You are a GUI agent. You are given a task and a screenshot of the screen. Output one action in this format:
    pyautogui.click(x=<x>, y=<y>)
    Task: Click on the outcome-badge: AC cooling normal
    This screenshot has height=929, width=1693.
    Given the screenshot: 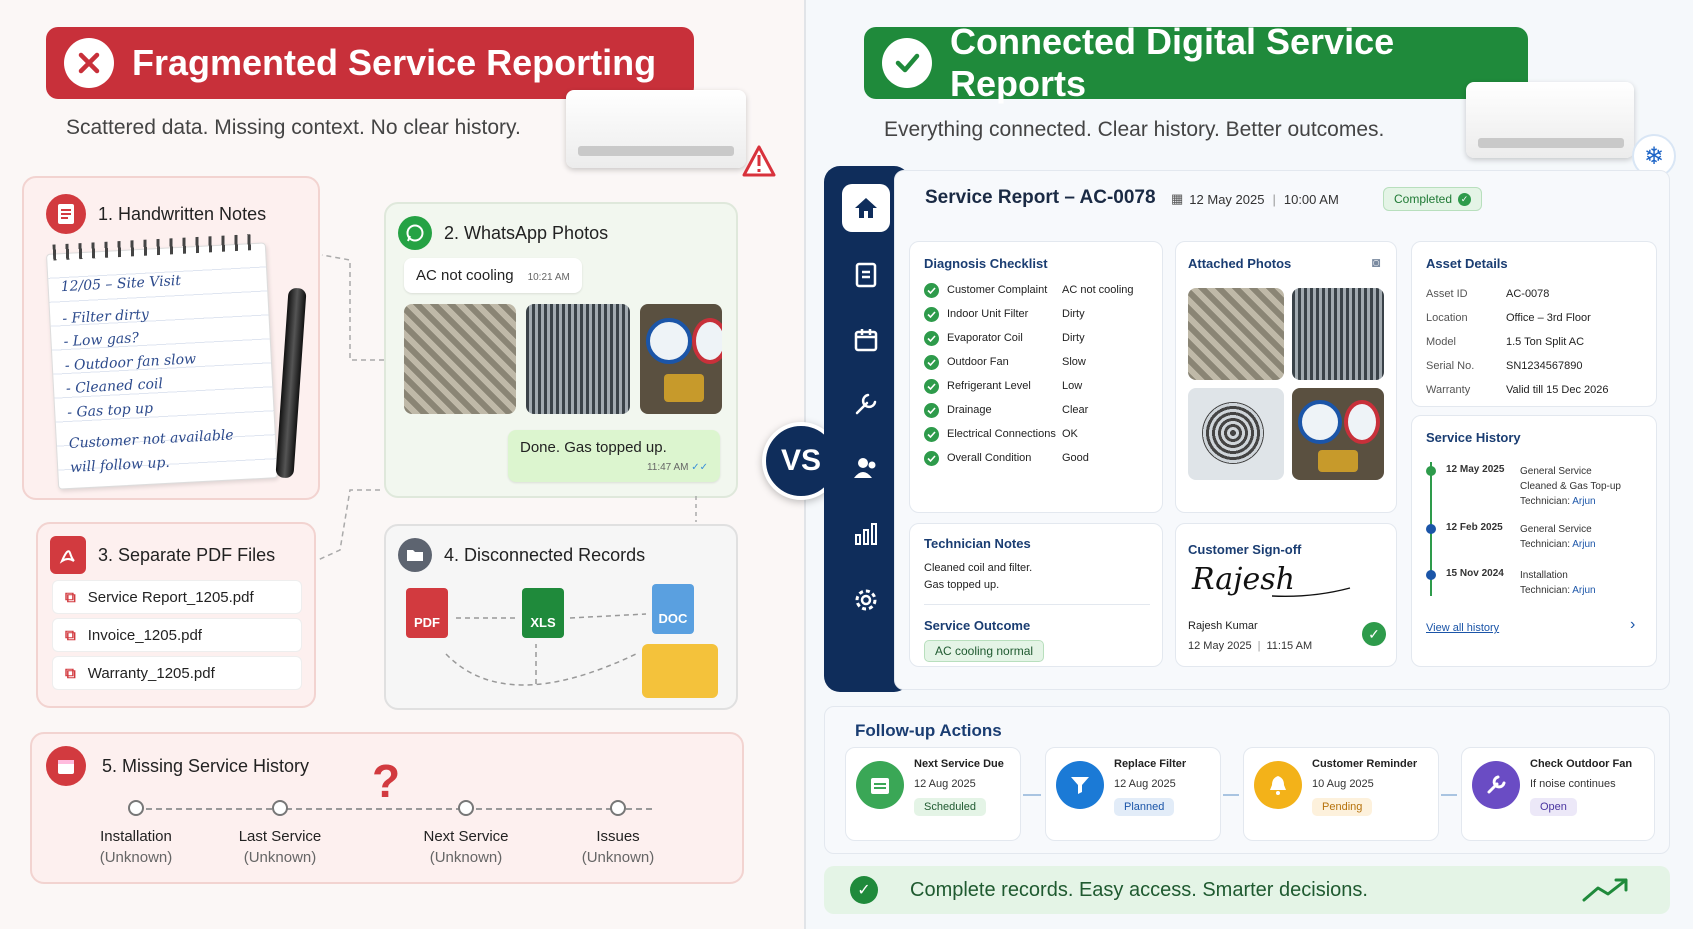 What is the action you would take?
    pyautogui.click(x=984, y=651)
    